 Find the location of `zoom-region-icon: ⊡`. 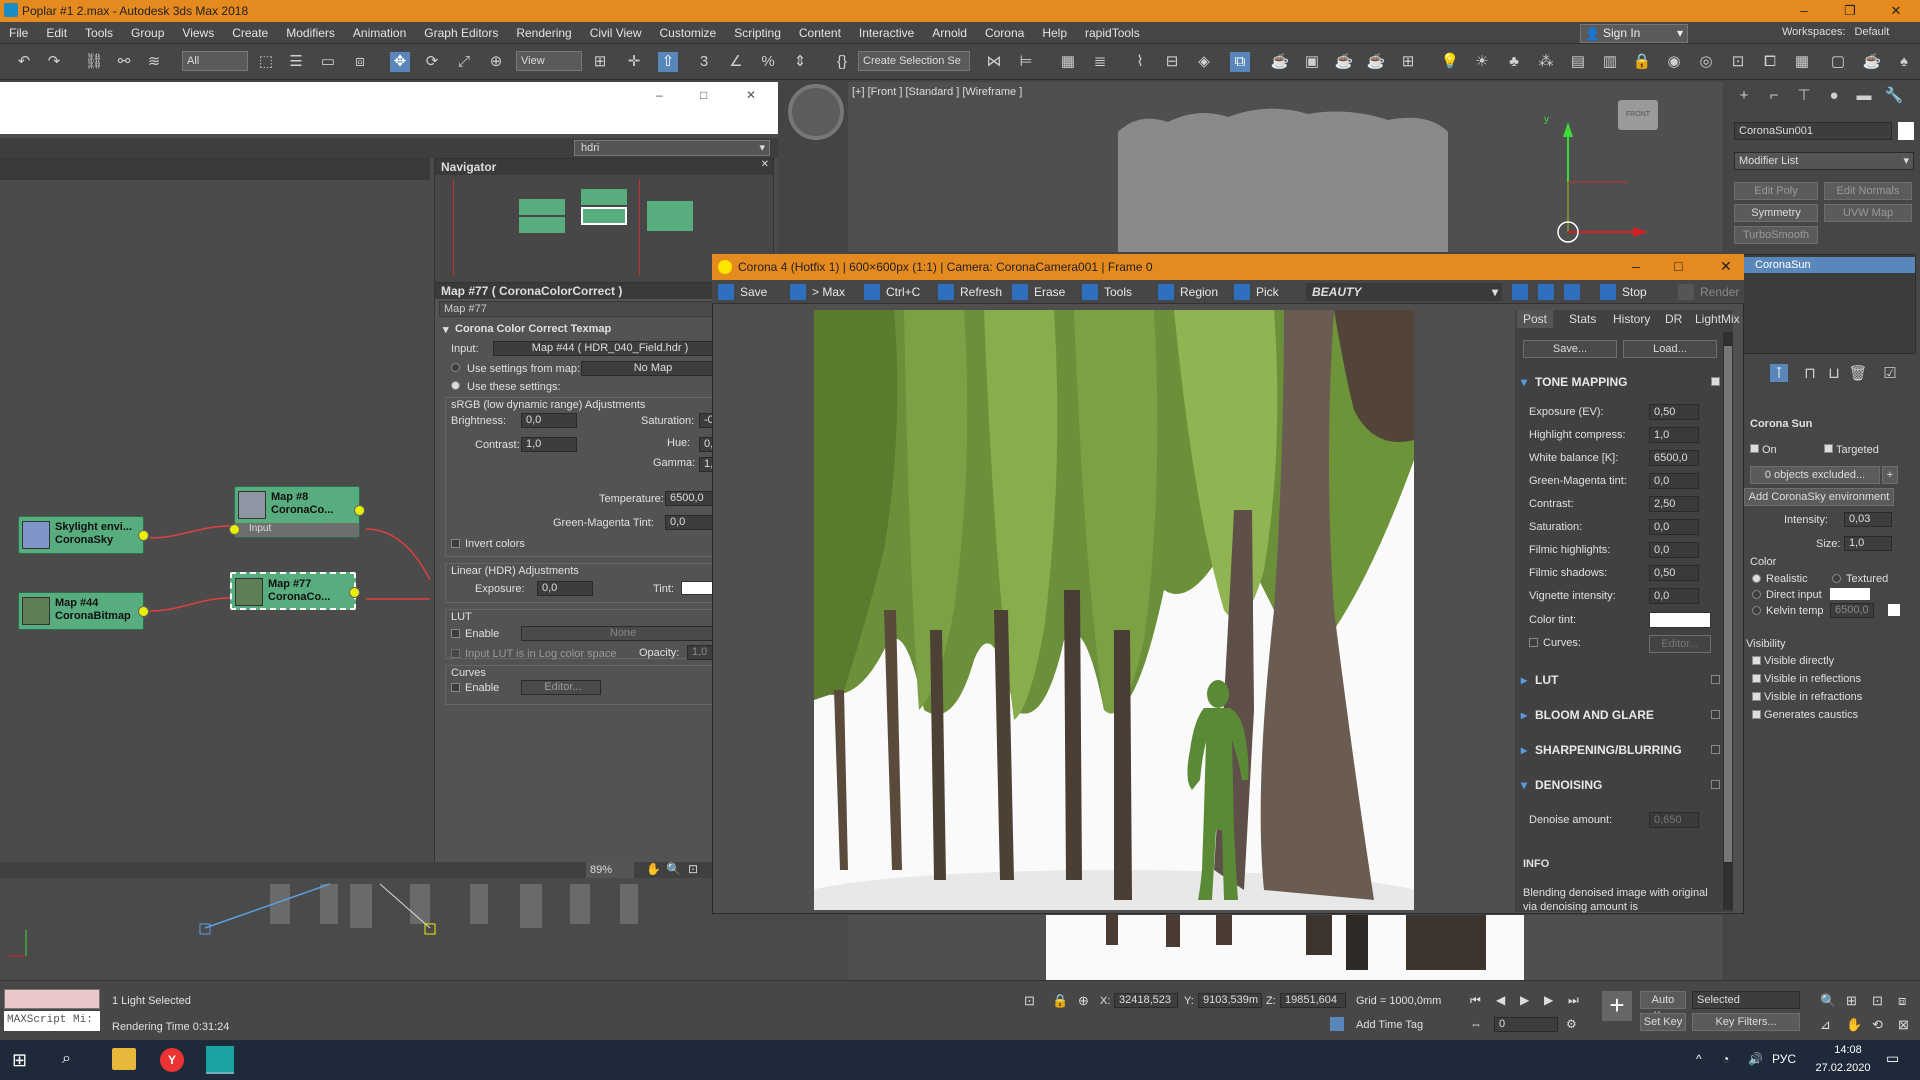

zoom-region-icon: ⊡ is located at coordinates (693, 869).